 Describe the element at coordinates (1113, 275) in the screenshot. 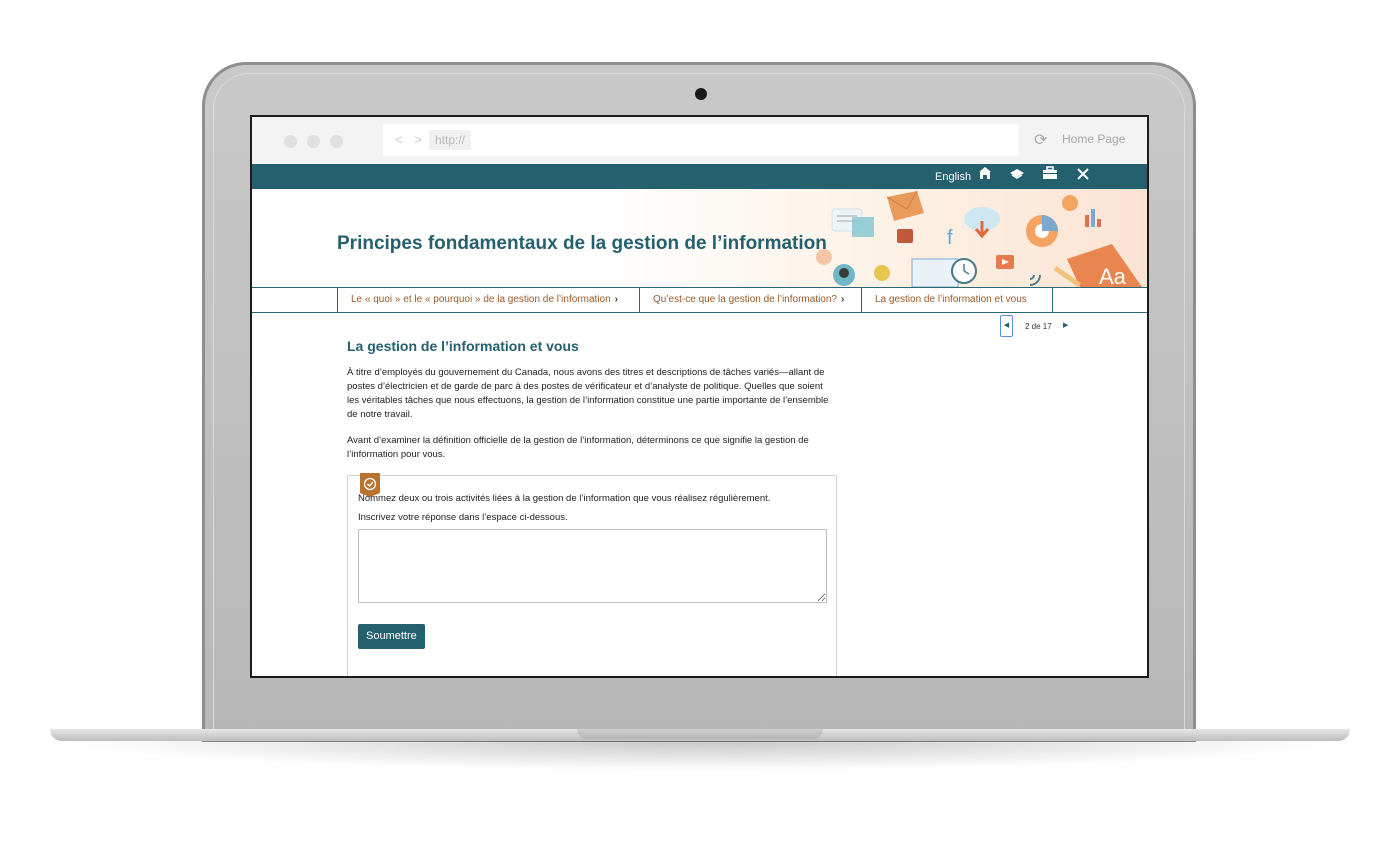

I see `svg-text: Aa` at that location.